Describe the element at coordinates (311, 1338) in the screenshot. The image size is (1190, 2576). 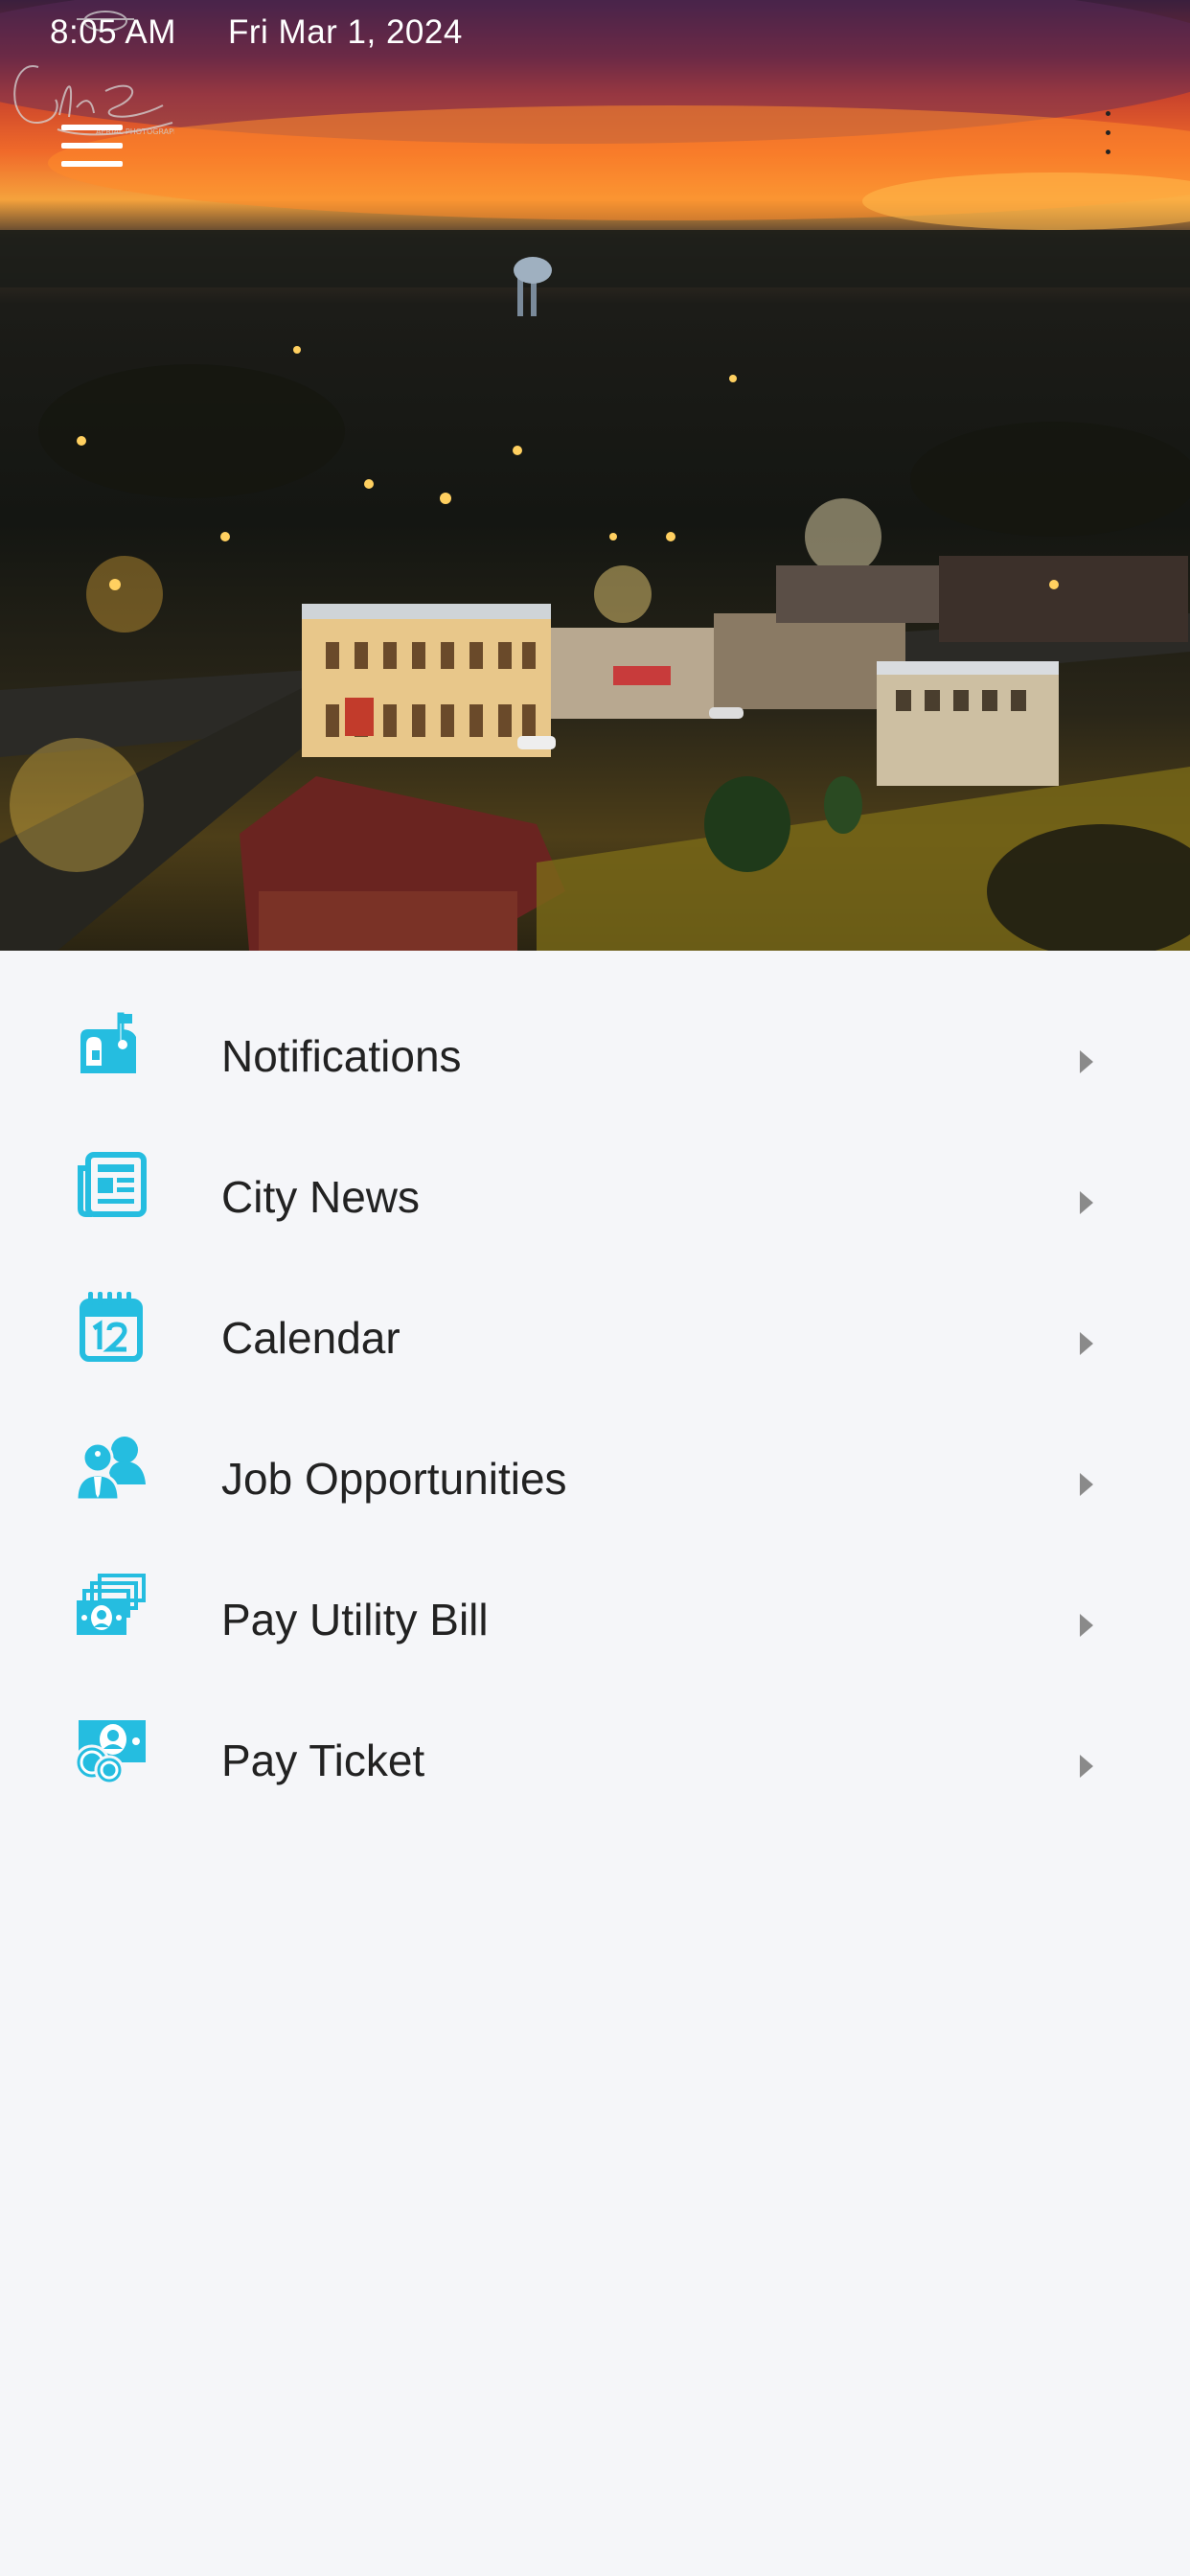
I see `menu-item-label: Calendar` at that location.